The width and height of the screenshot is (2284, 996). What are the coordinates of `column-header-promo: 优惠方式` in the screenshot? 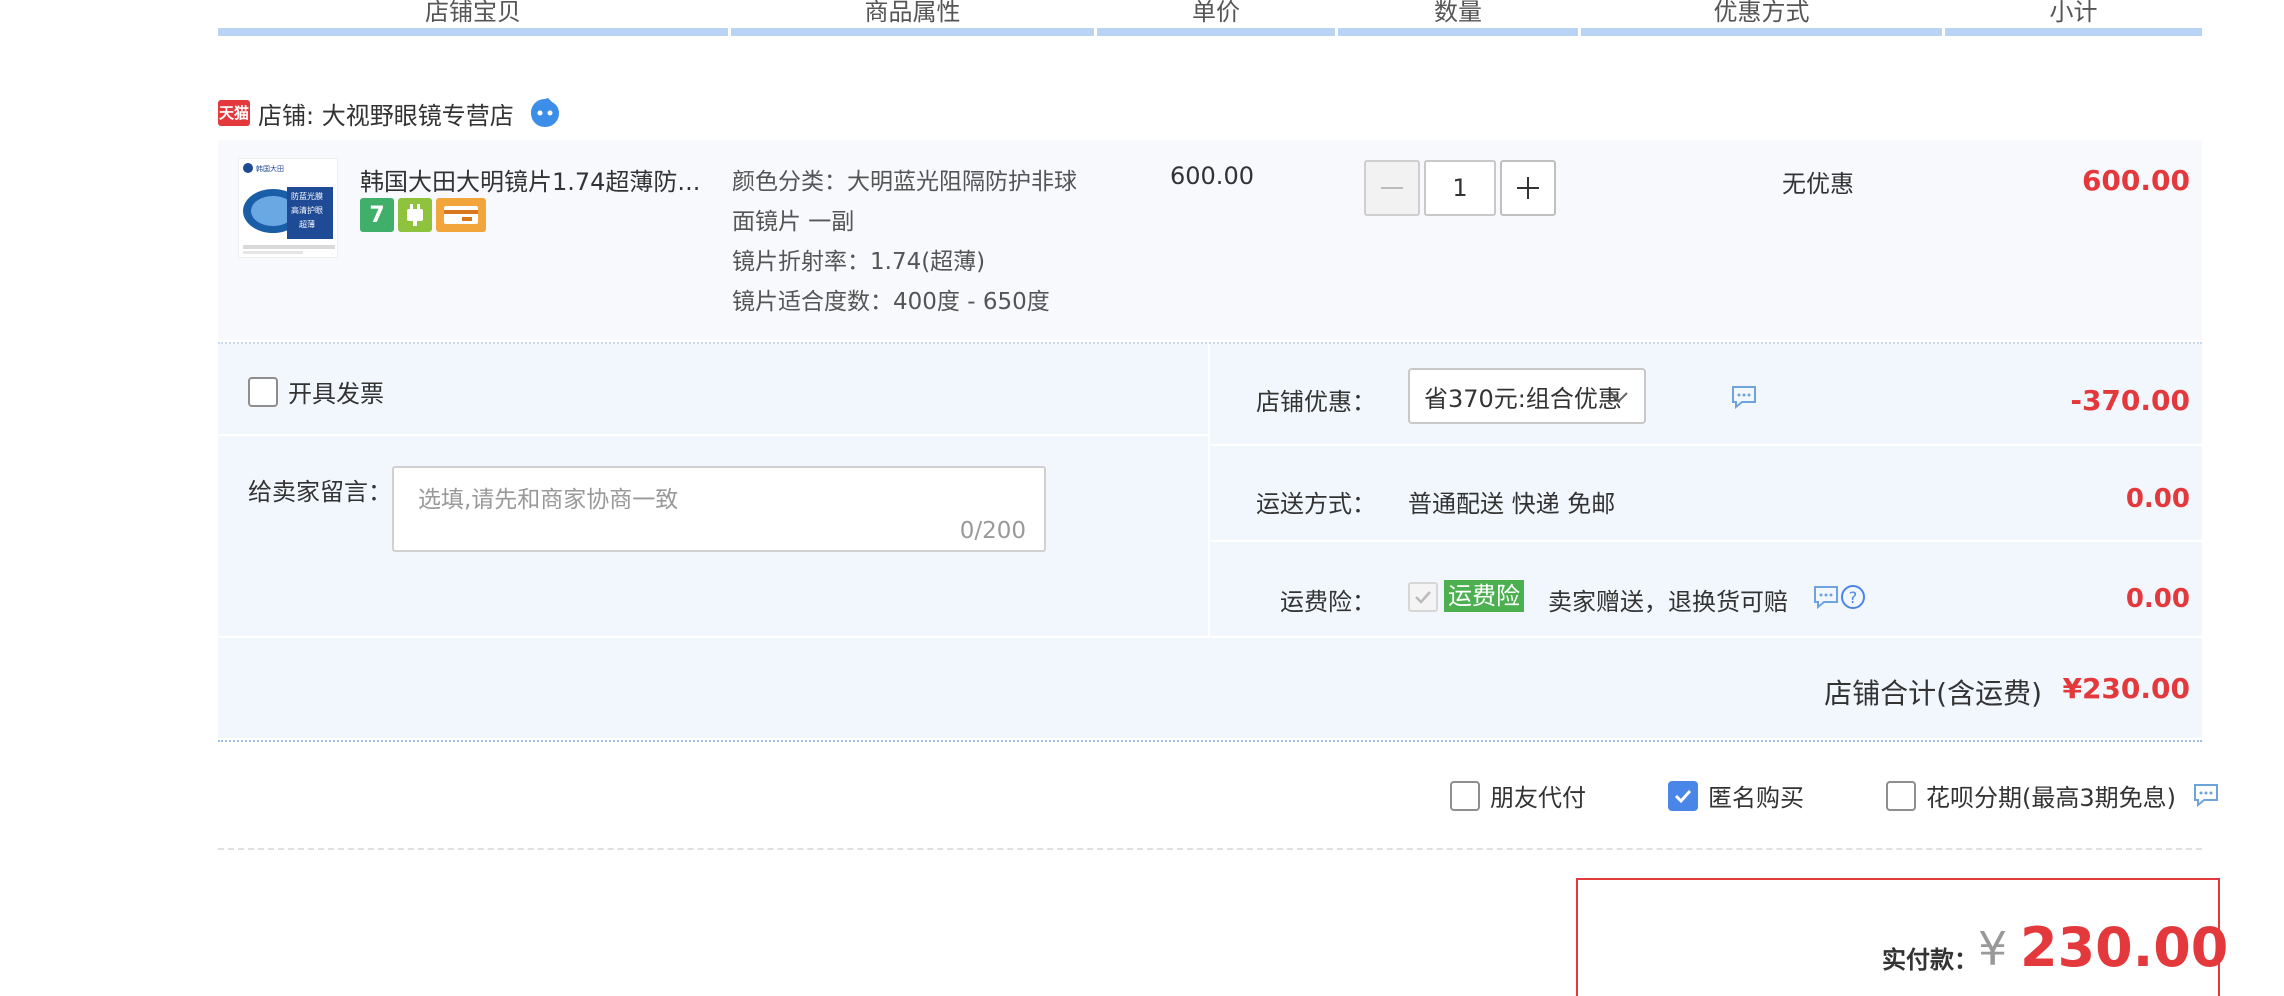 It's located at (1761, 18).